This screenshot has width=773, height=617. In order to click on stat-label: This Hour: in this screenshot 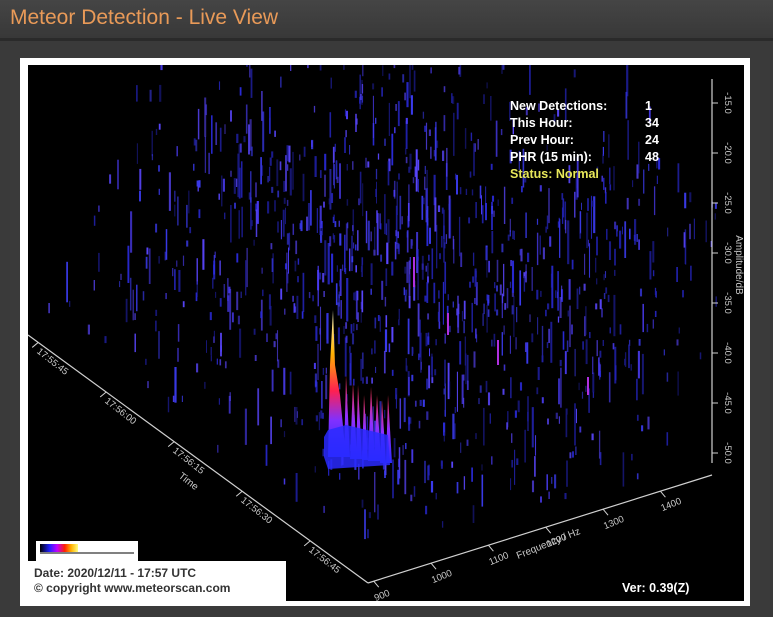, I will do `click(541, 123)`.